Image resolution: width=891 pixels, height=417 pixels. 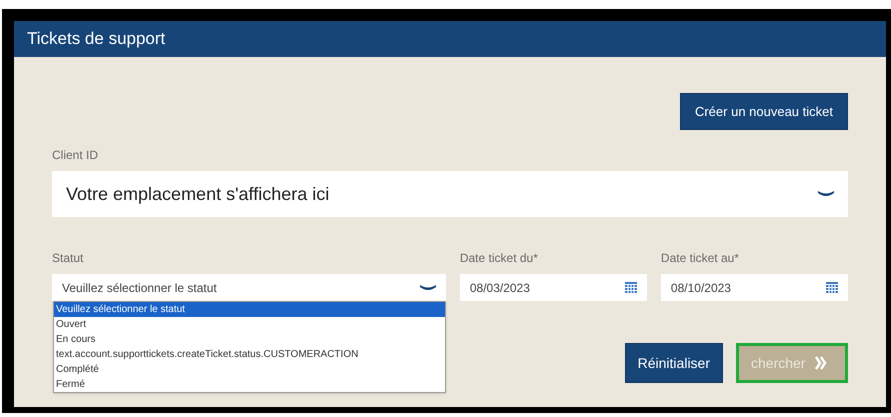 What do you see at coordinates (700, 258) in the screenshot?
I see `field-label: Date ticket au*` at bounding box center [700, 258].